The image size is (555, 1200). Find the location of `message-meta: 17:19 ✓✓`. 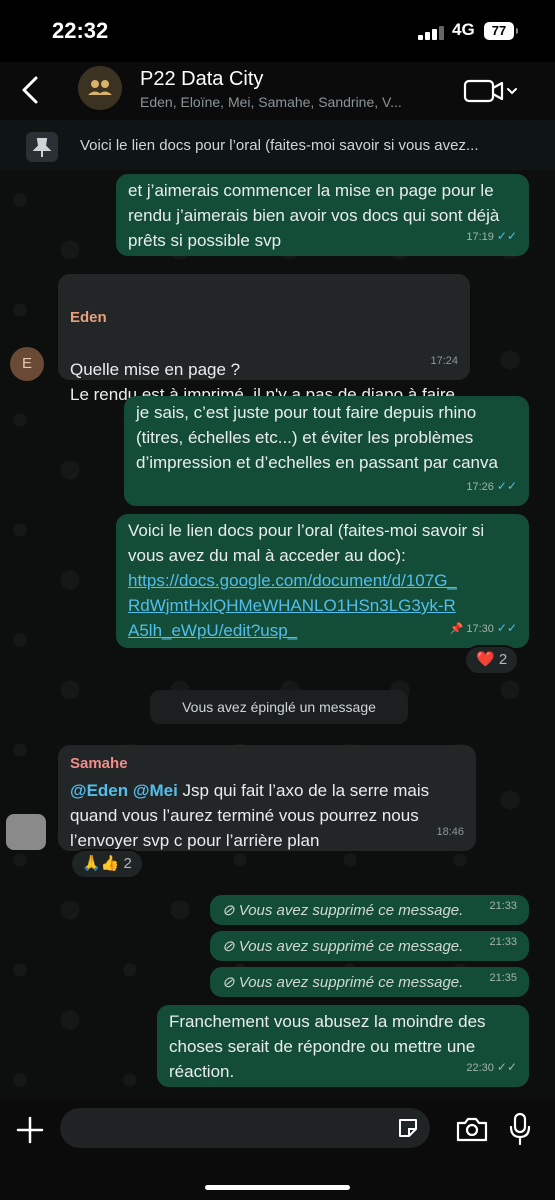

message-meta: 17:19 ✓✓ is located at coordinates (491, 237).